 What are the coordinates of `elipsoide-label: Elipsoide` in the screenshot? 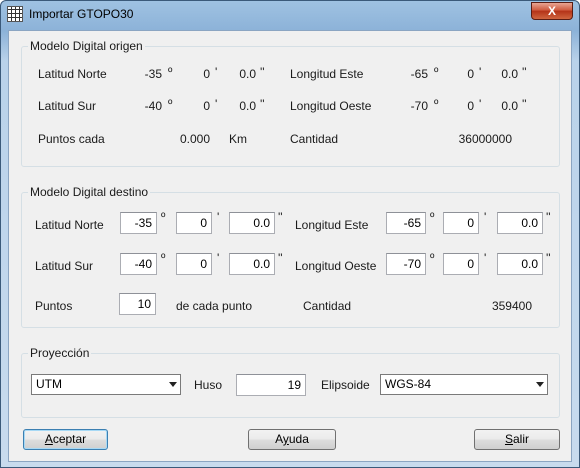 It's located at (345, 385).